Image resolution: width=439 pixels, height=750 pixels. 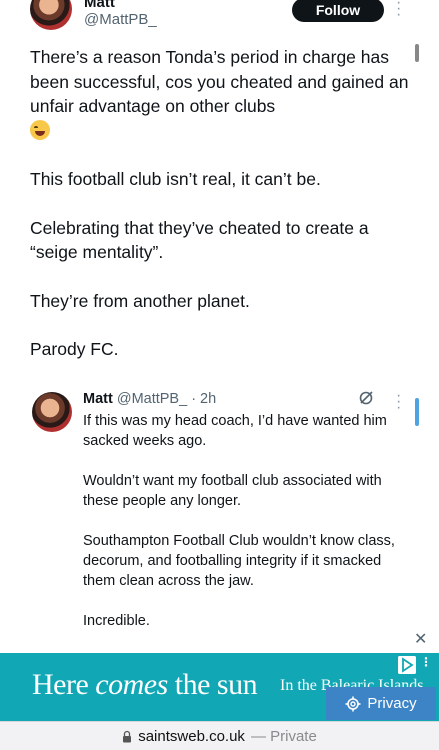 I want to click on tweet-paragraph: Parody FC., so click(x=74, y=349).